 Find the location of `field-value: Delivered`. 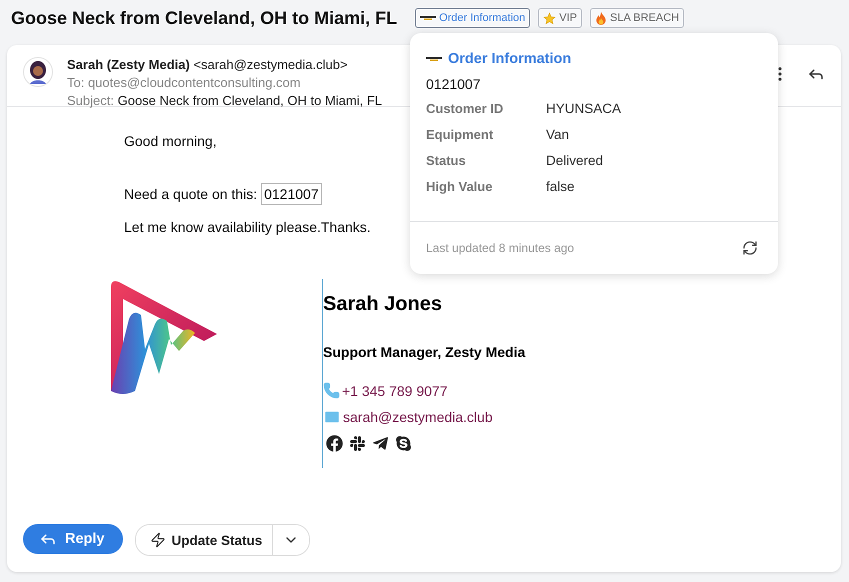

field-value: Delivered is located at coordinates (575, 161).